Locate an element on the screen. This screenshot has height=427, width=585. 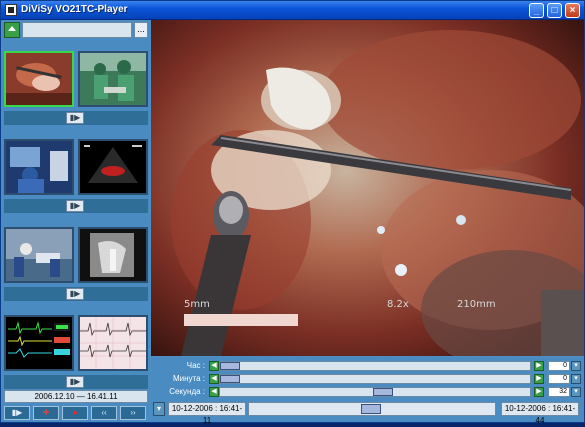
record-button: ● is located at coordinates (75, 413).